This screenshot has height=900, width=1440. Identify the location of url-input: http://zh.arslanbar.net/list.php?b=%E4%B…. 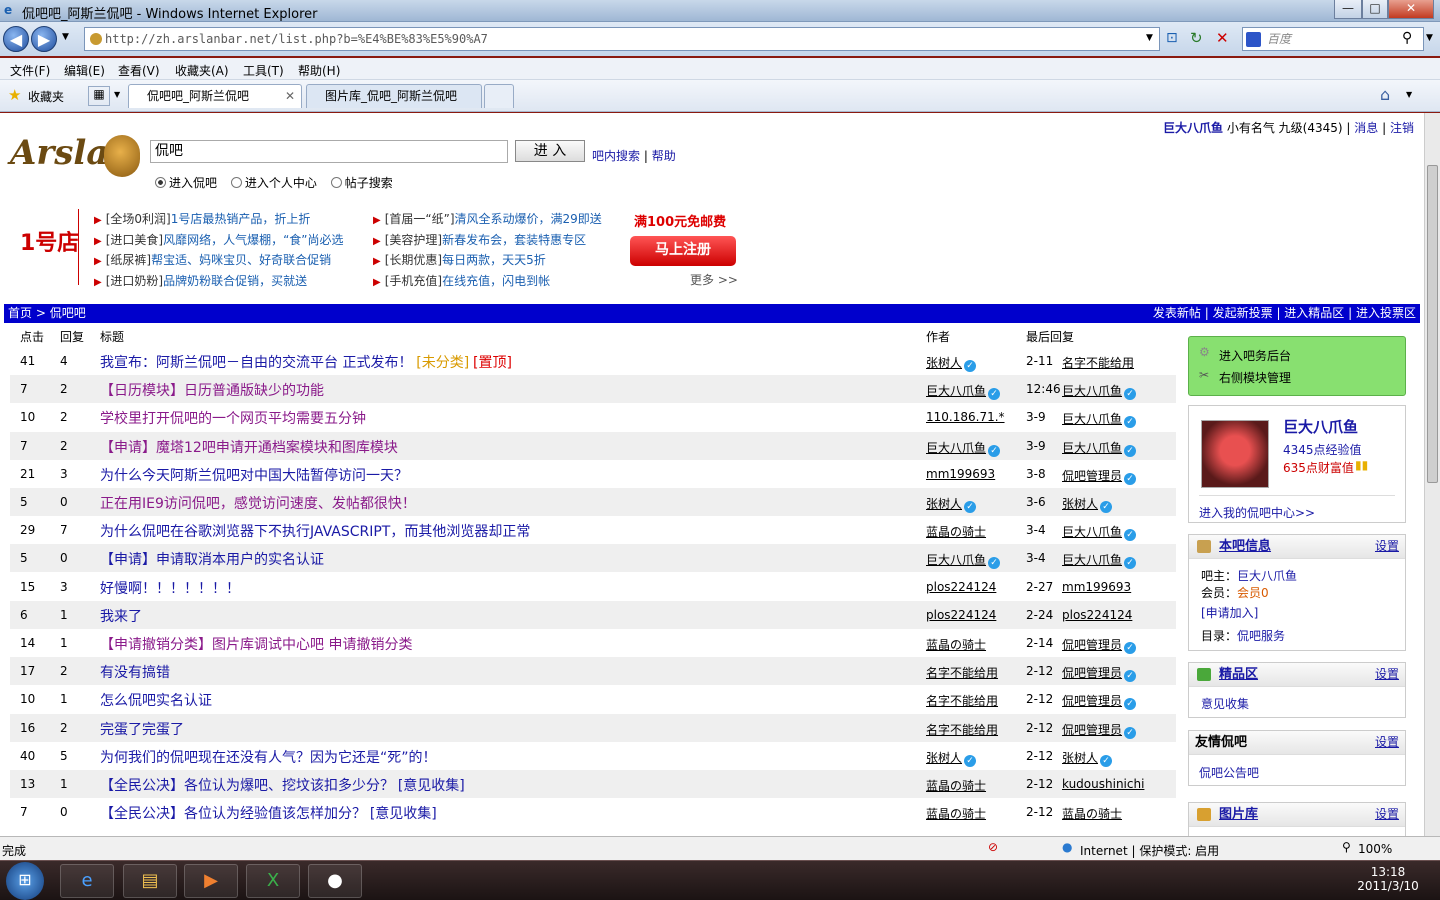
(622, 39).